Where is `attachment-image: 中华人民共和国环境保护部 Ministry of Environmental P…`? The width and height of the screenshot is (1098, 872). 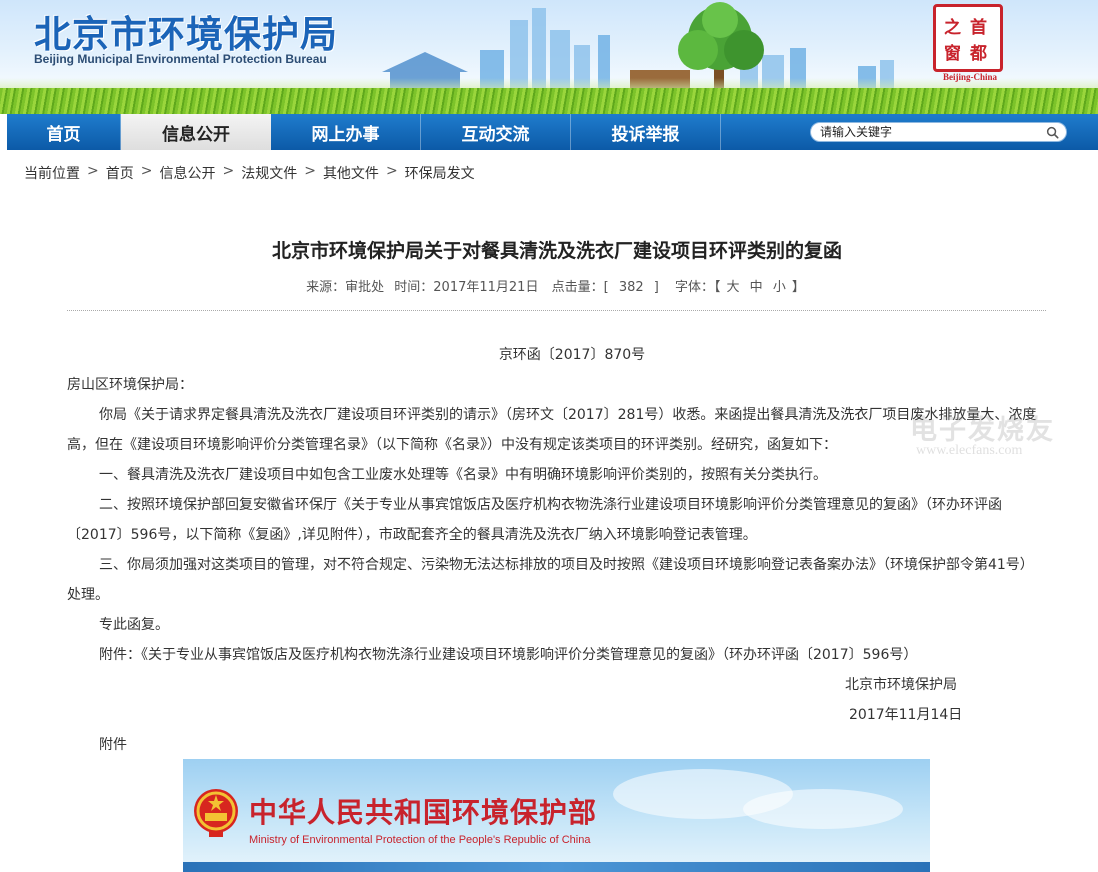 attachment-image: 中华人民共和国环境保护部 Ministry of Environmental P… is located at coordinates (556, 815).